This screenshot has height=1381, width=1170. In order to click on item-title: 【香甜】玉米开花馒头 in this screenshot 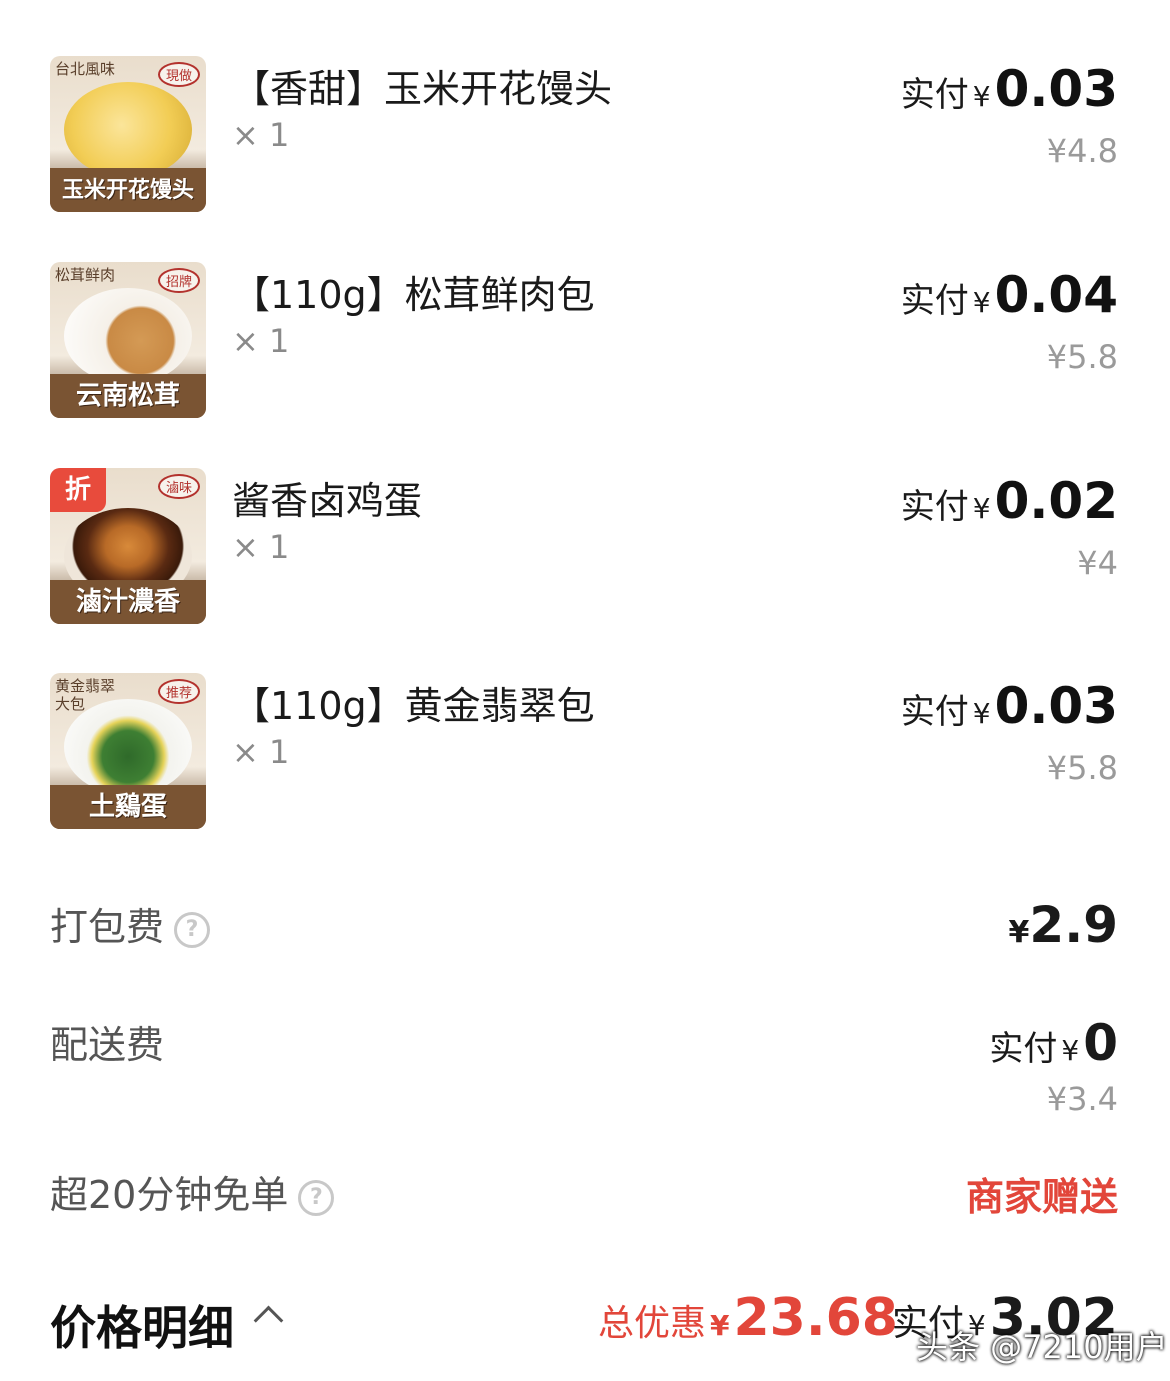, I will do `click(422, 89)`.